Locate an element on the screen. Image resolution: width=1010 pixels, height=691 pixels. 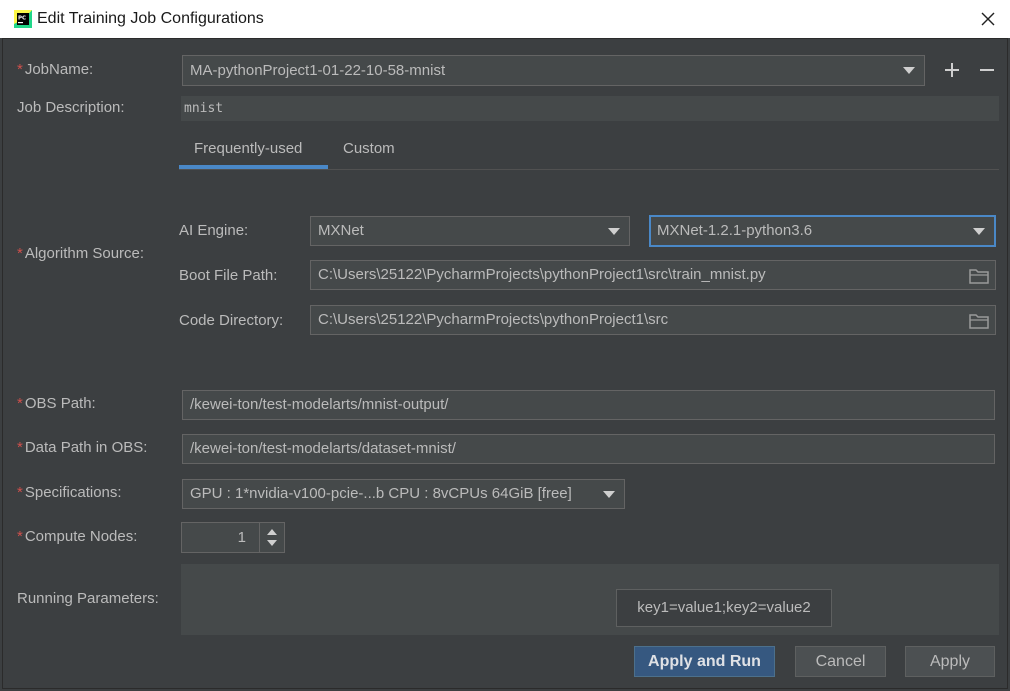
pycharm-icon: PC is located at coordinates (23, 19).